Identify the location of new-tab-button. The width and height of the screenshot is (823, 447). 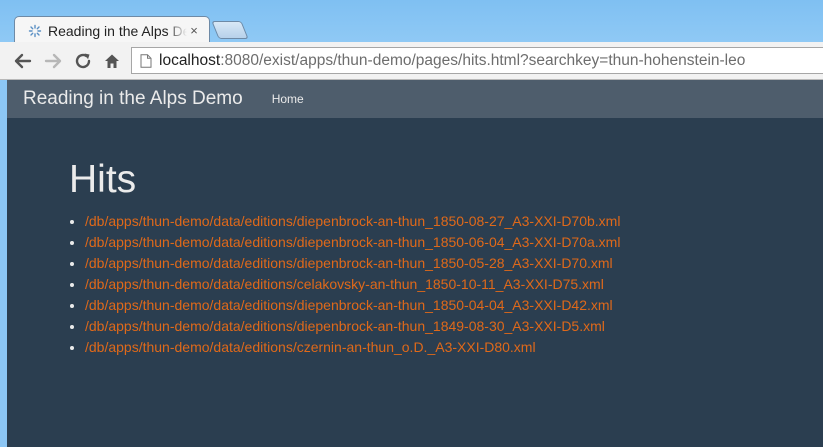
(230, 30).